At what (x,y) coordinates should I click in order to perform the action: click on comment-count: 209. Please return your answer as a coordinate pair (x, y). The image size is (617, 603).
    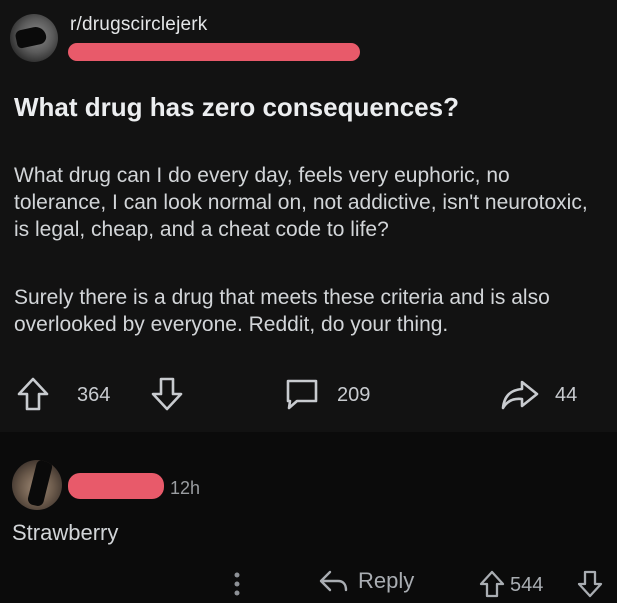
    Looking at the image, I should click on (354, 395).